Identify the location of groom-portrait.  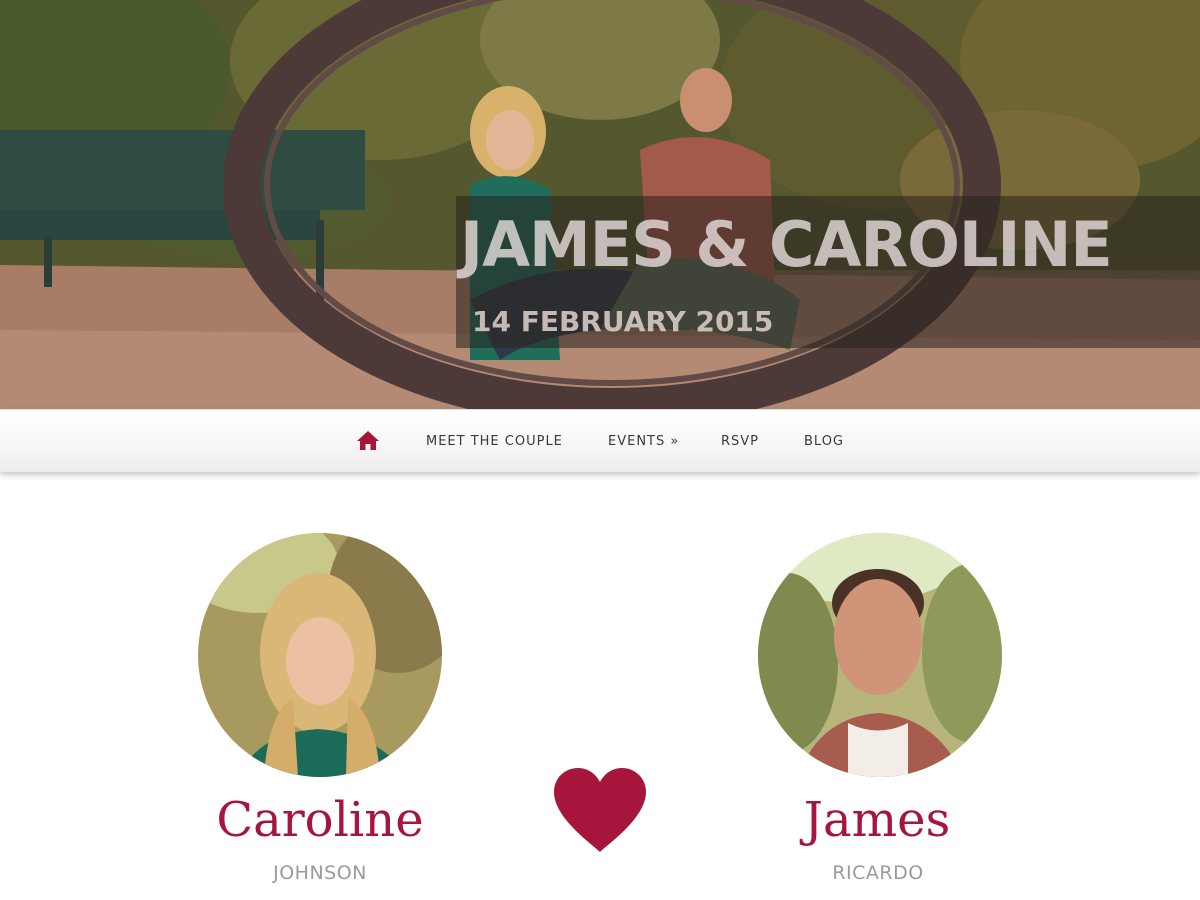
(880, 655).